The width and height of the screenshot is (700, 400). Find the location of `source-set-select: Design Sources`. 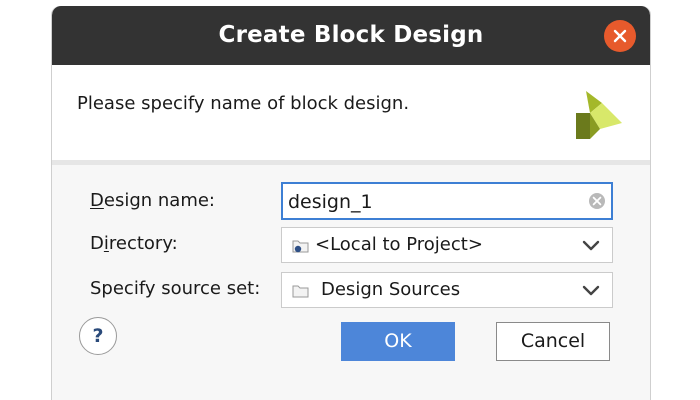

source-set-select: Design Sources is located at coordinates (447, 290).